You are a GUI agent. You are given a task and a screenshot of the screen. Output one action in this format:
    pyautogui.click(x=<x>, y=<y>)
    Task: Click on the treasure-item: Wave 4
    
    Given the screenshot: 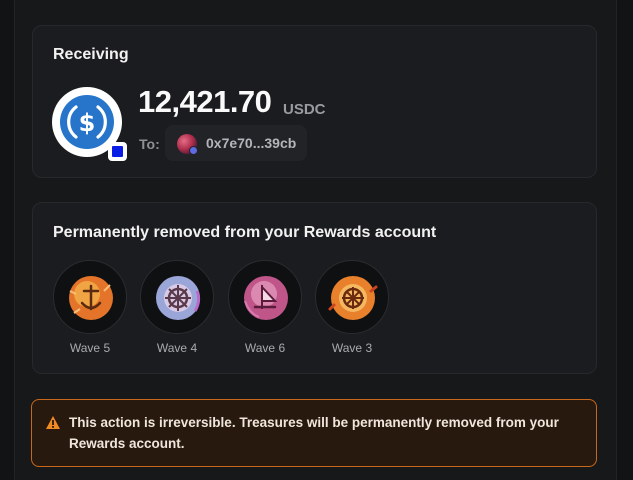 What is the action you would take?
    pyautogui.click(x=177, y=307)
    